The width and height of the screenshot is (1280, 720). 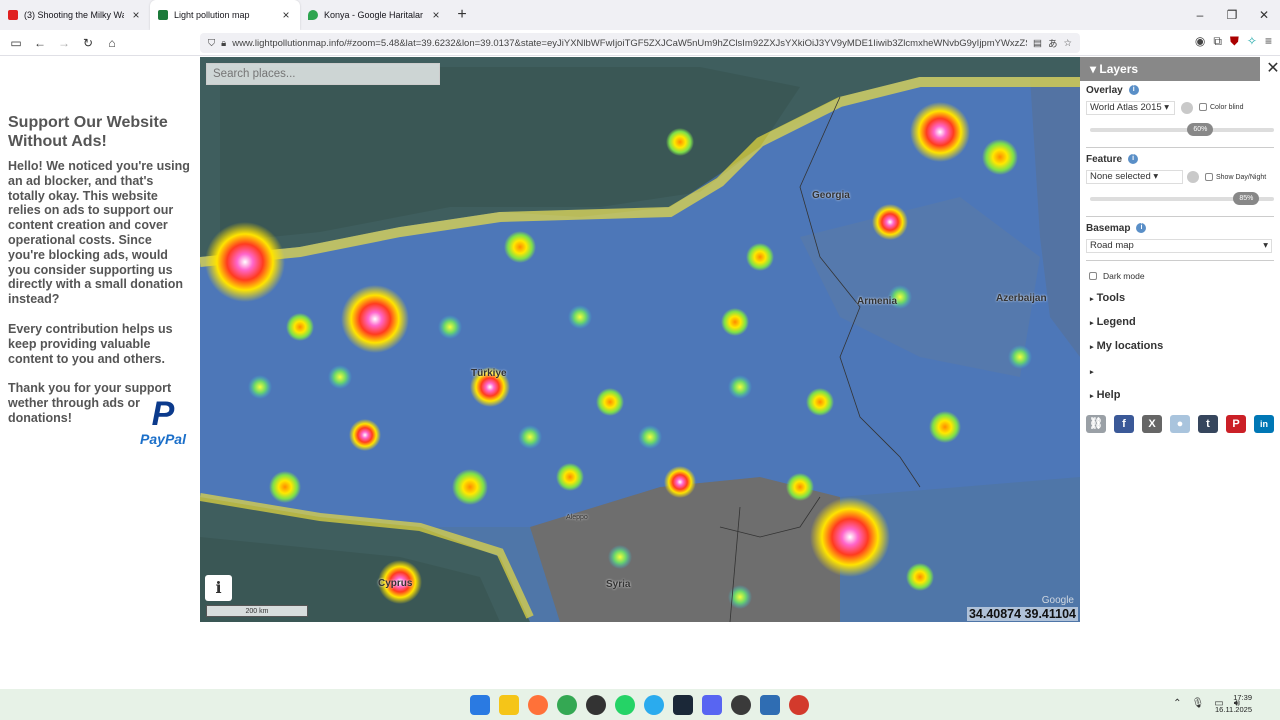 What do you see at coordinates (1105, 395) in the screenshot?
I see `help-section: ▸ Help` at bounding box center [1105, 395].